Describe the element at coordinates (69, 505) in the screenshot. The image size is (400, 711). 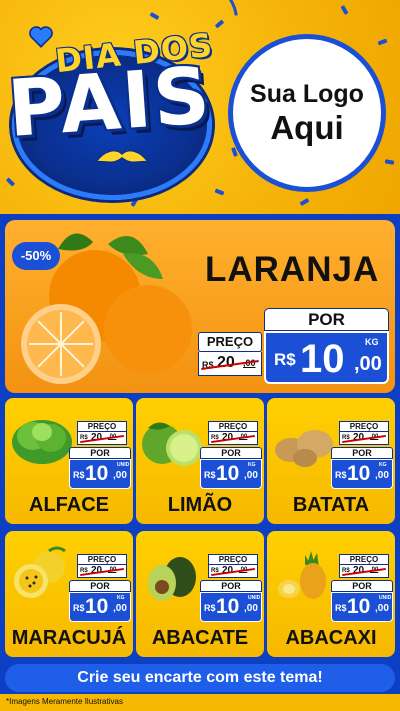
I see `product-name: ALFACE` at that location.